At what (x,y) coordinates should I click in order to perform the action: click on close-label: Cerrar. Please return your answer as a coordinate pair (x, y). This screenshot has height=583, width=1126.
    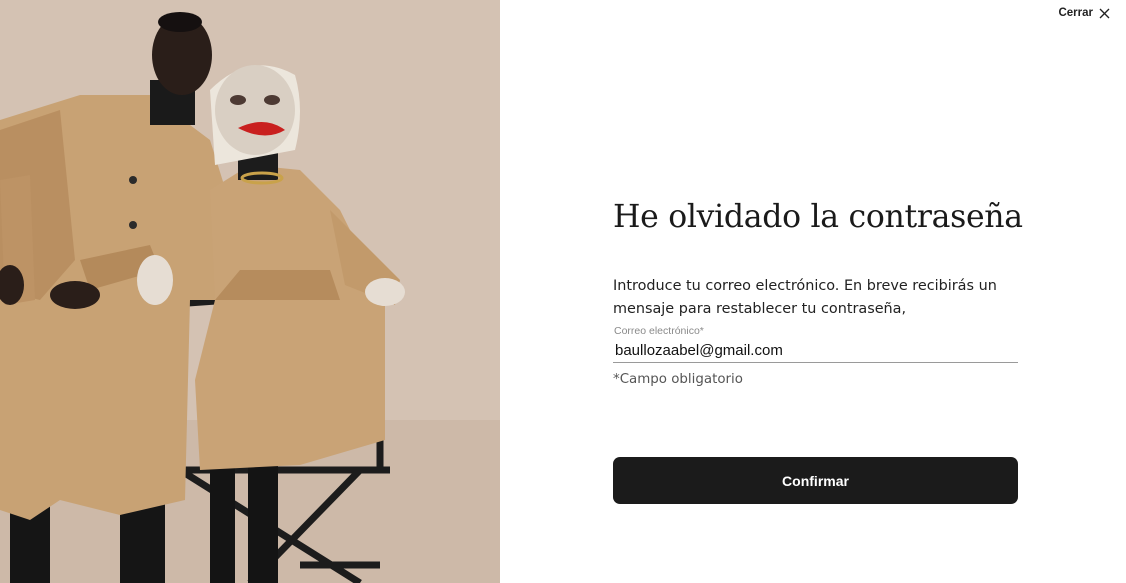
    Looking at the image, I should click on (1075, 13).